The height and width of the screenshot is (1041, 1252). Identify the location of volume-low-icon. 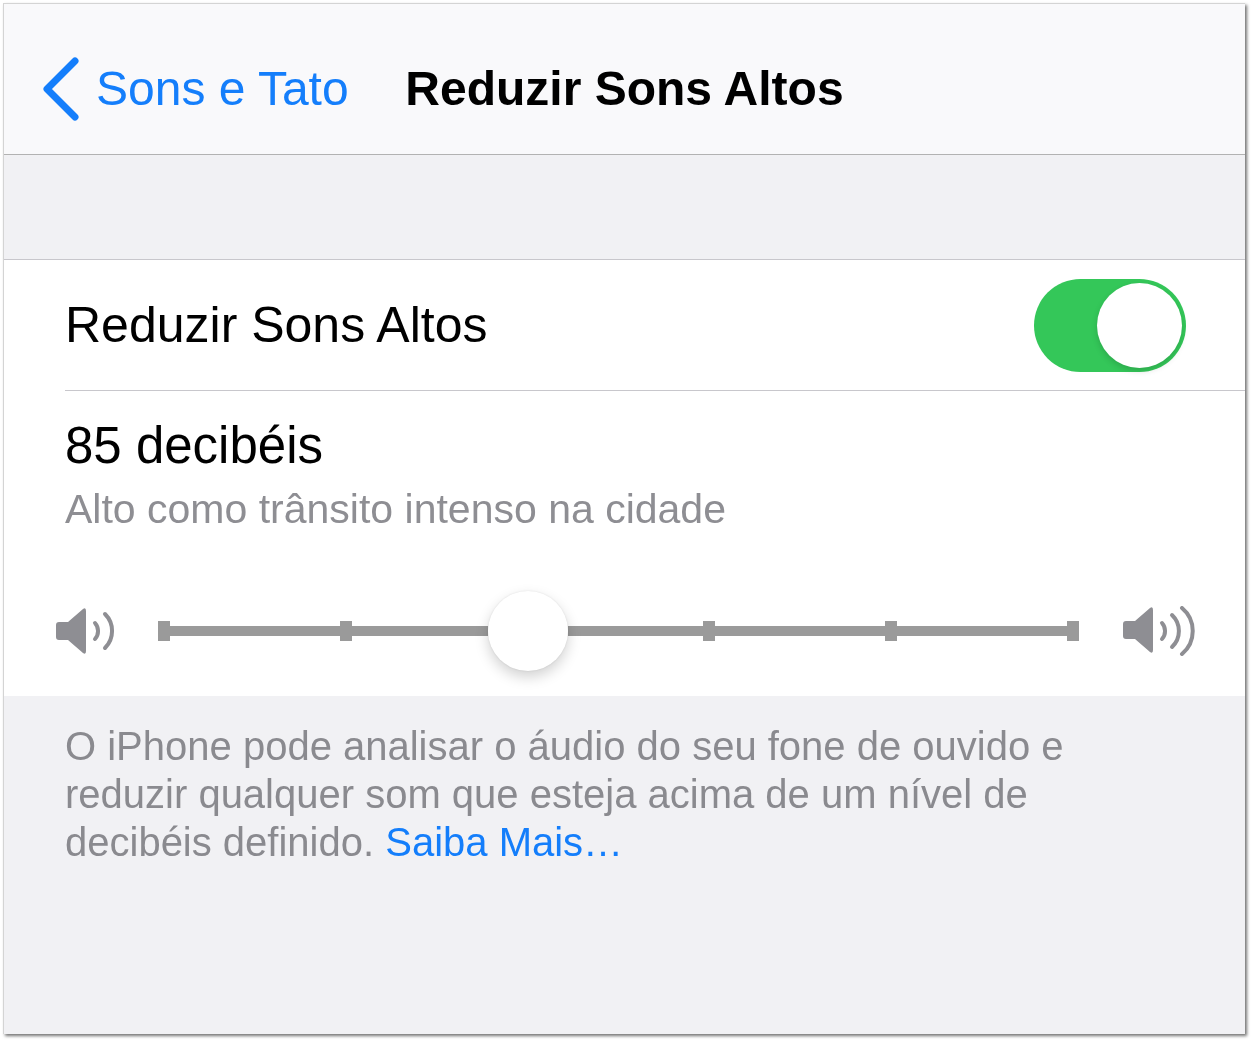
(86, 631).